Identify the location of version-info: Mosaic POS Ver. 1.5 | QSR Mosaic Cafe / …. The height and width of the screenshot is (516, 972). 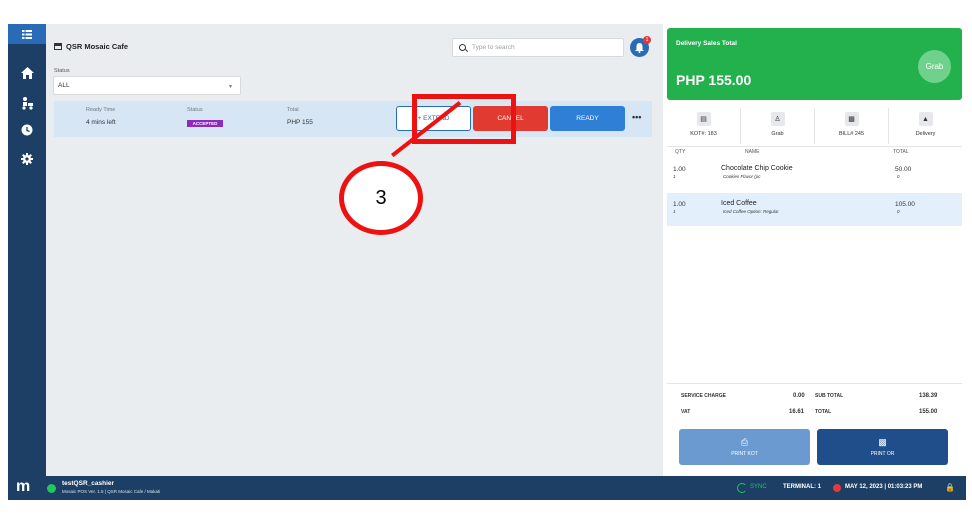
(111, 491).